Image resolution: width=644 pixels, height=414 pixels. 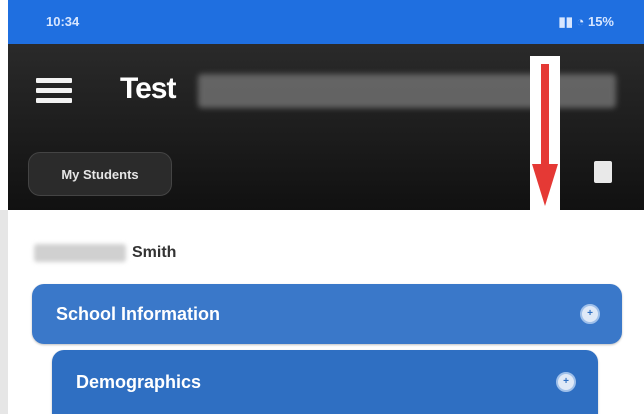 I want to click on student-last-name: Smith, so click(x=154, y=252).